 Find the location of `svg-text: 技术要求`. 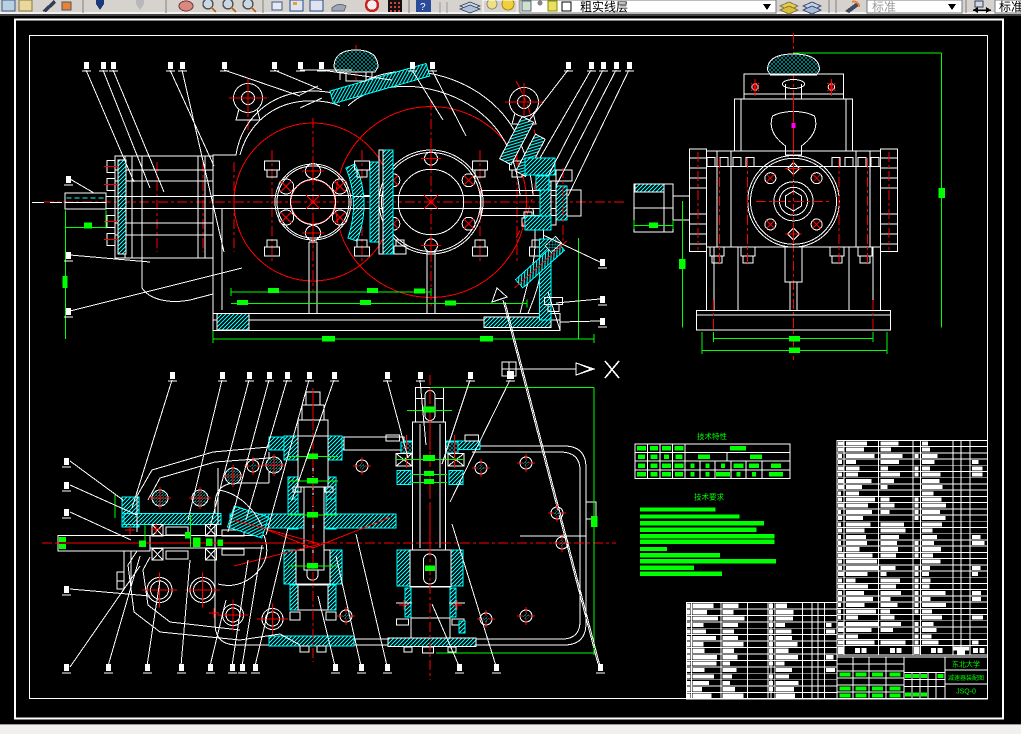

svg-text: 技术要求 is located at coordinates (709, 497).